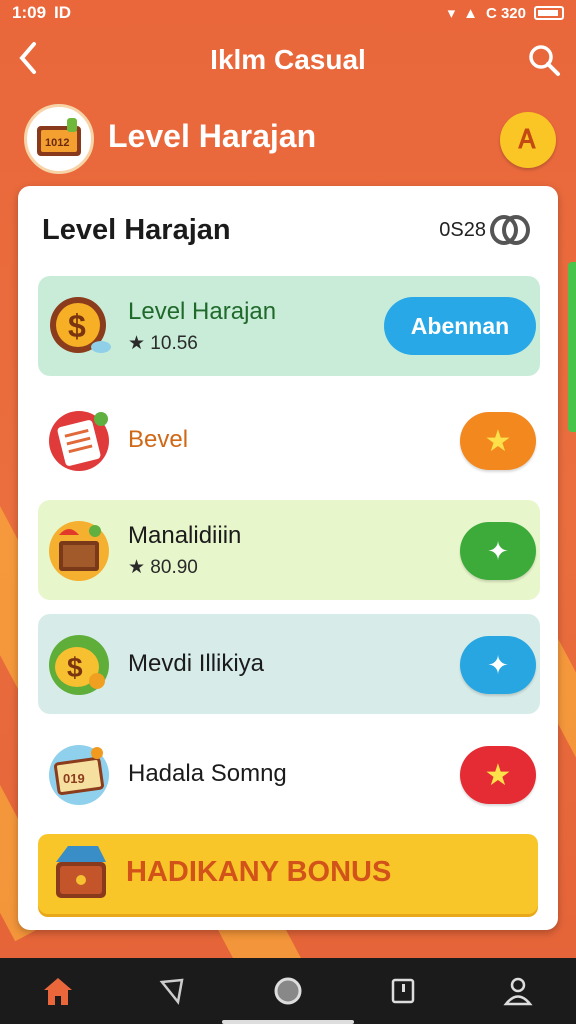 This screenshot has height=1024, width=576. I want to click on home-indicator, so click(288, 1022).